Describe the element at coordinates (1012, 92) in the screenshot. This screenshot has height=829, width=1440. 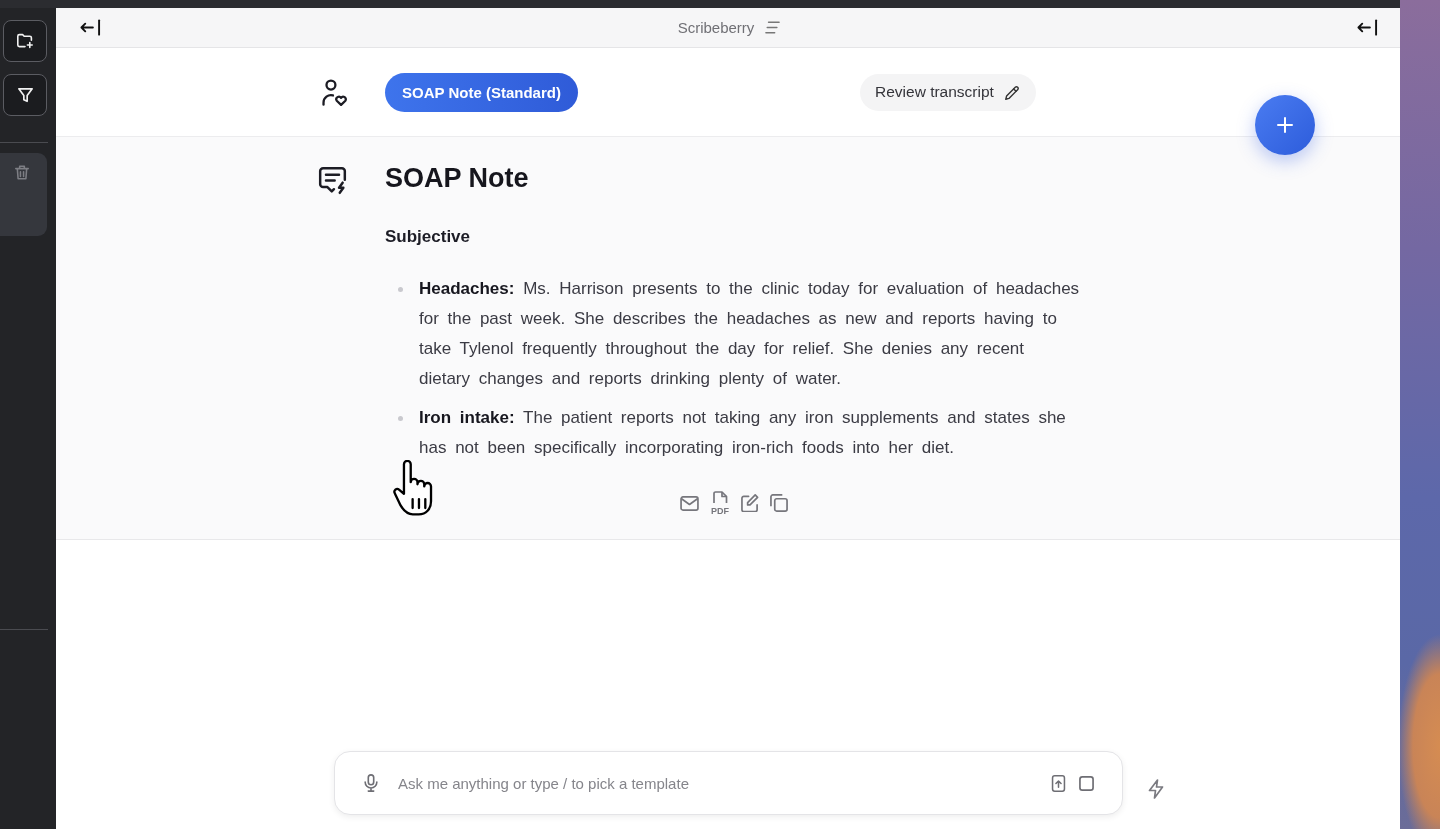
I see `pencil-icon` at that location.